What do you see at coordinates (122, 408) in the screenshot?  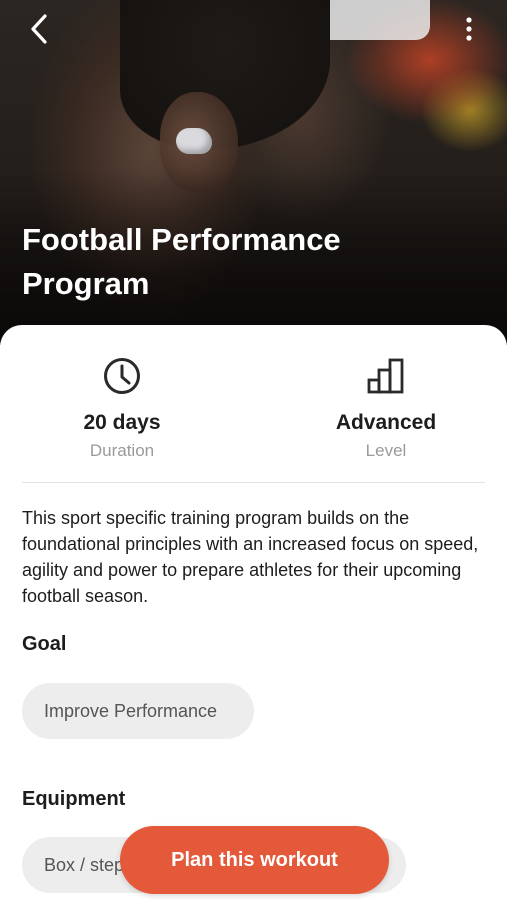 I see `duration-stat: 20 days Duration` at bounding box center [122, 408].